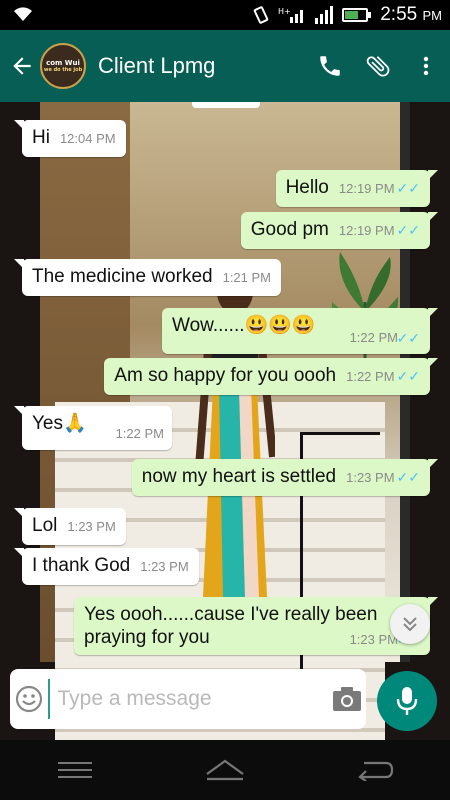  I want to click on message-out: Wow......😃😃😃 1:22 PM ✓✓, so click(300, 331).